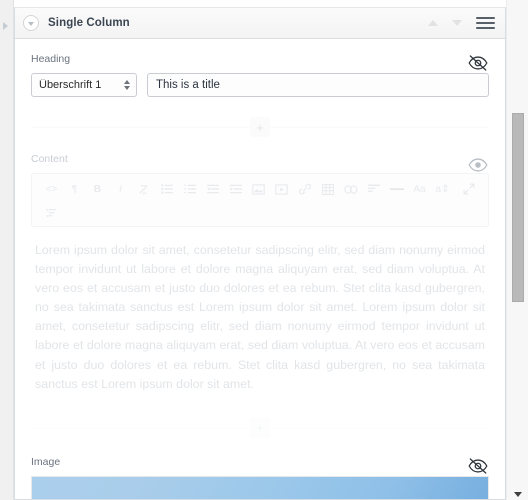 The height and width of the screenshot is (500, 528). I want to click on image-block: Image, so click(260, 470).